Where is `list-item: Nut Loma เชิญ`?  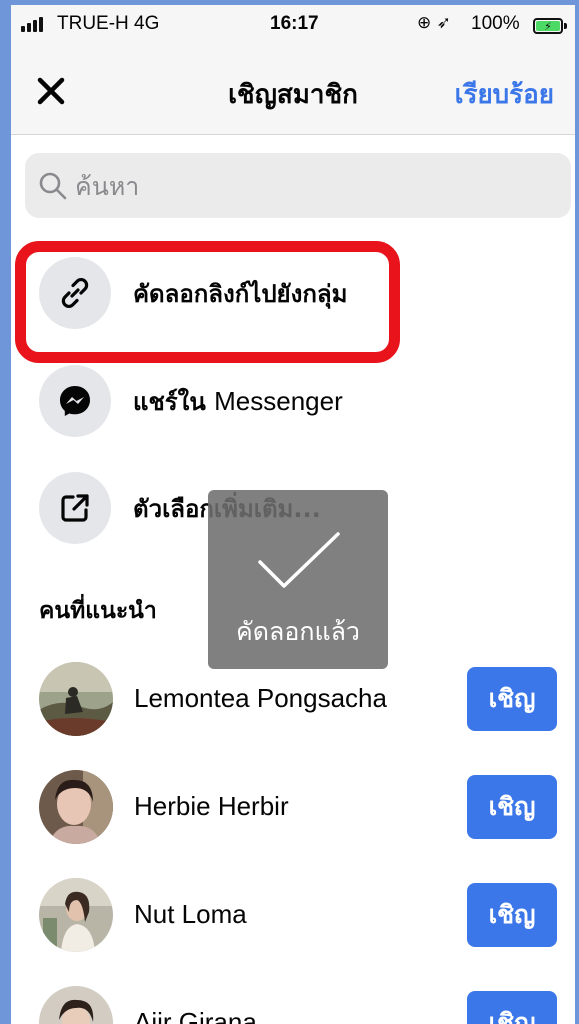
list-item: Nut Loma เชิญ is located at coordinates (304, 916).